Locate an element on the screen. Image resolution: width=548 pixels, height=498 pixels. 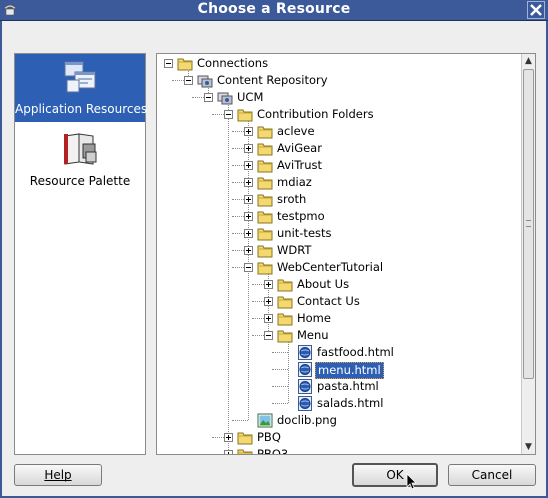
tree-node-label: WebCenterTutorial is located at coordinates (330, 267).